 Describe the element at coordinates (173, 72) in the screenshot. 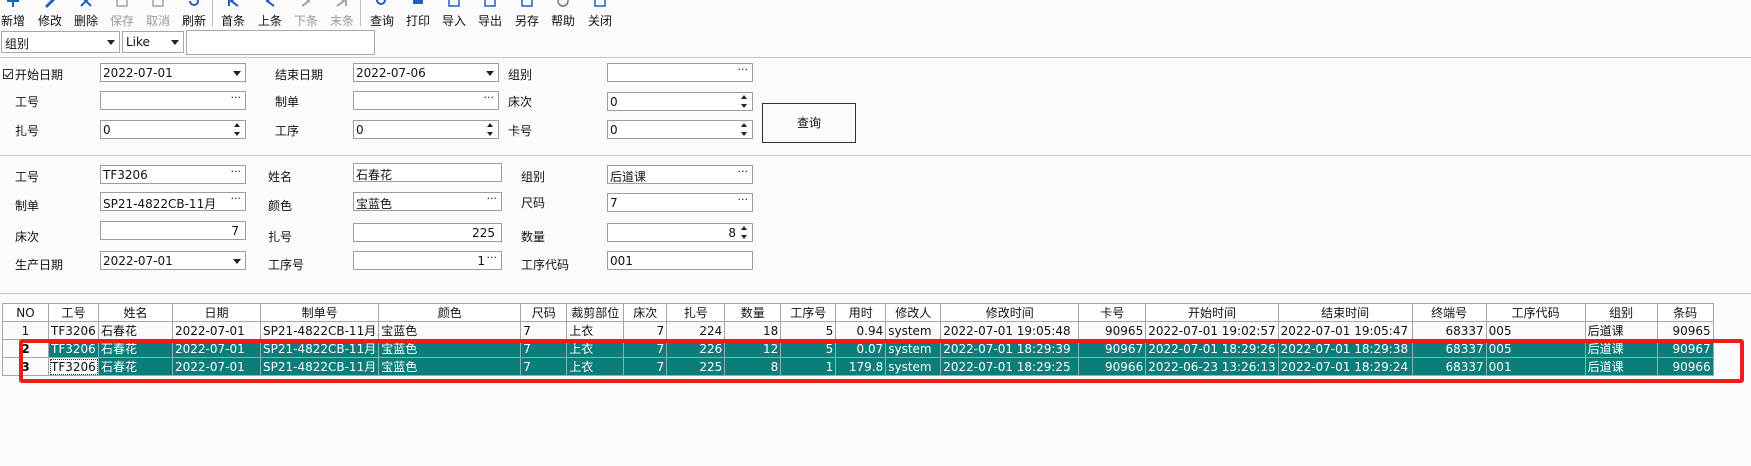

I see `start-date-picker: 2022-07-01` at that location.